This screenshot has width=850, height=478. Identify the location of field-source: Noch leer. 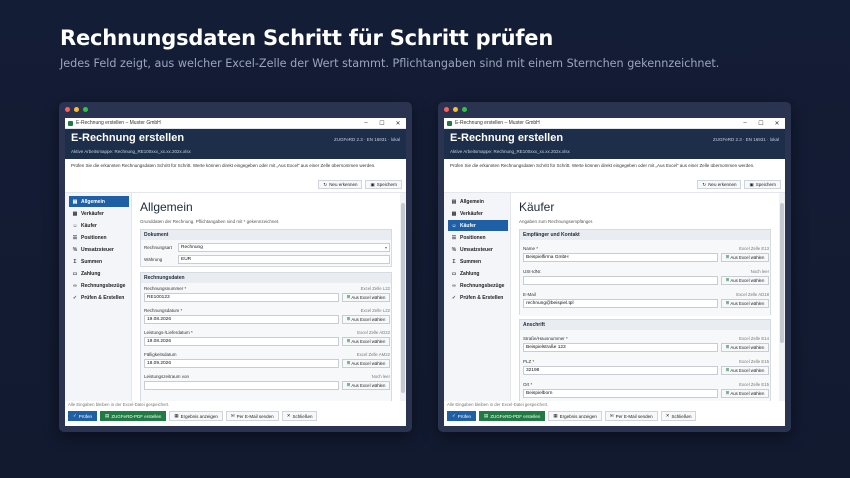
(380, 376).